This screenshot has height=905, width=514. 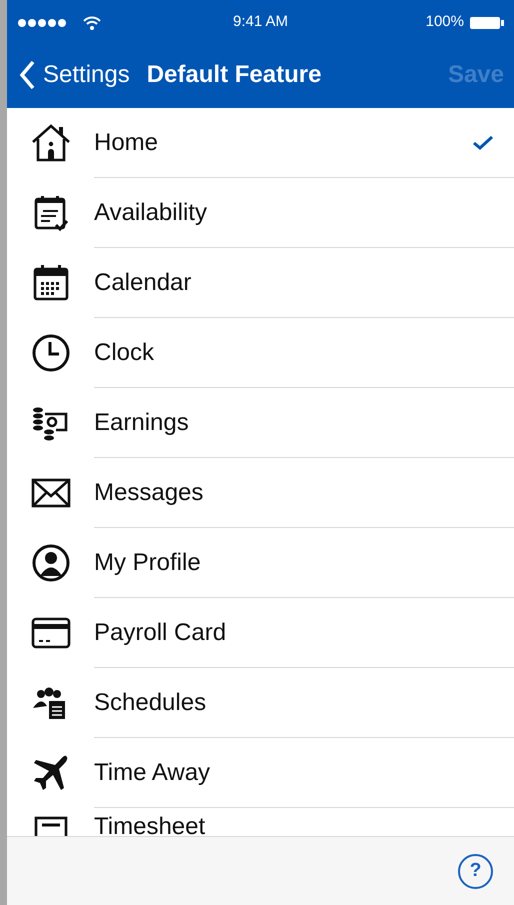 What do you see at coordinates (260, 213) in the screenshot?
I see `feature-row: Availability` at bounding box center [260, 213].